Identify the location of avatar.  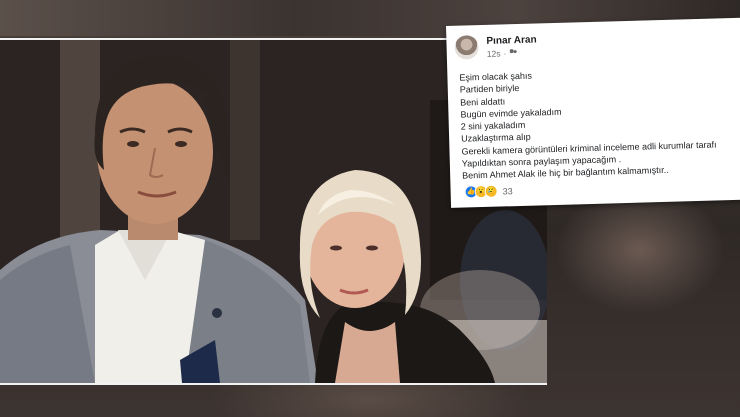
(466, 47).